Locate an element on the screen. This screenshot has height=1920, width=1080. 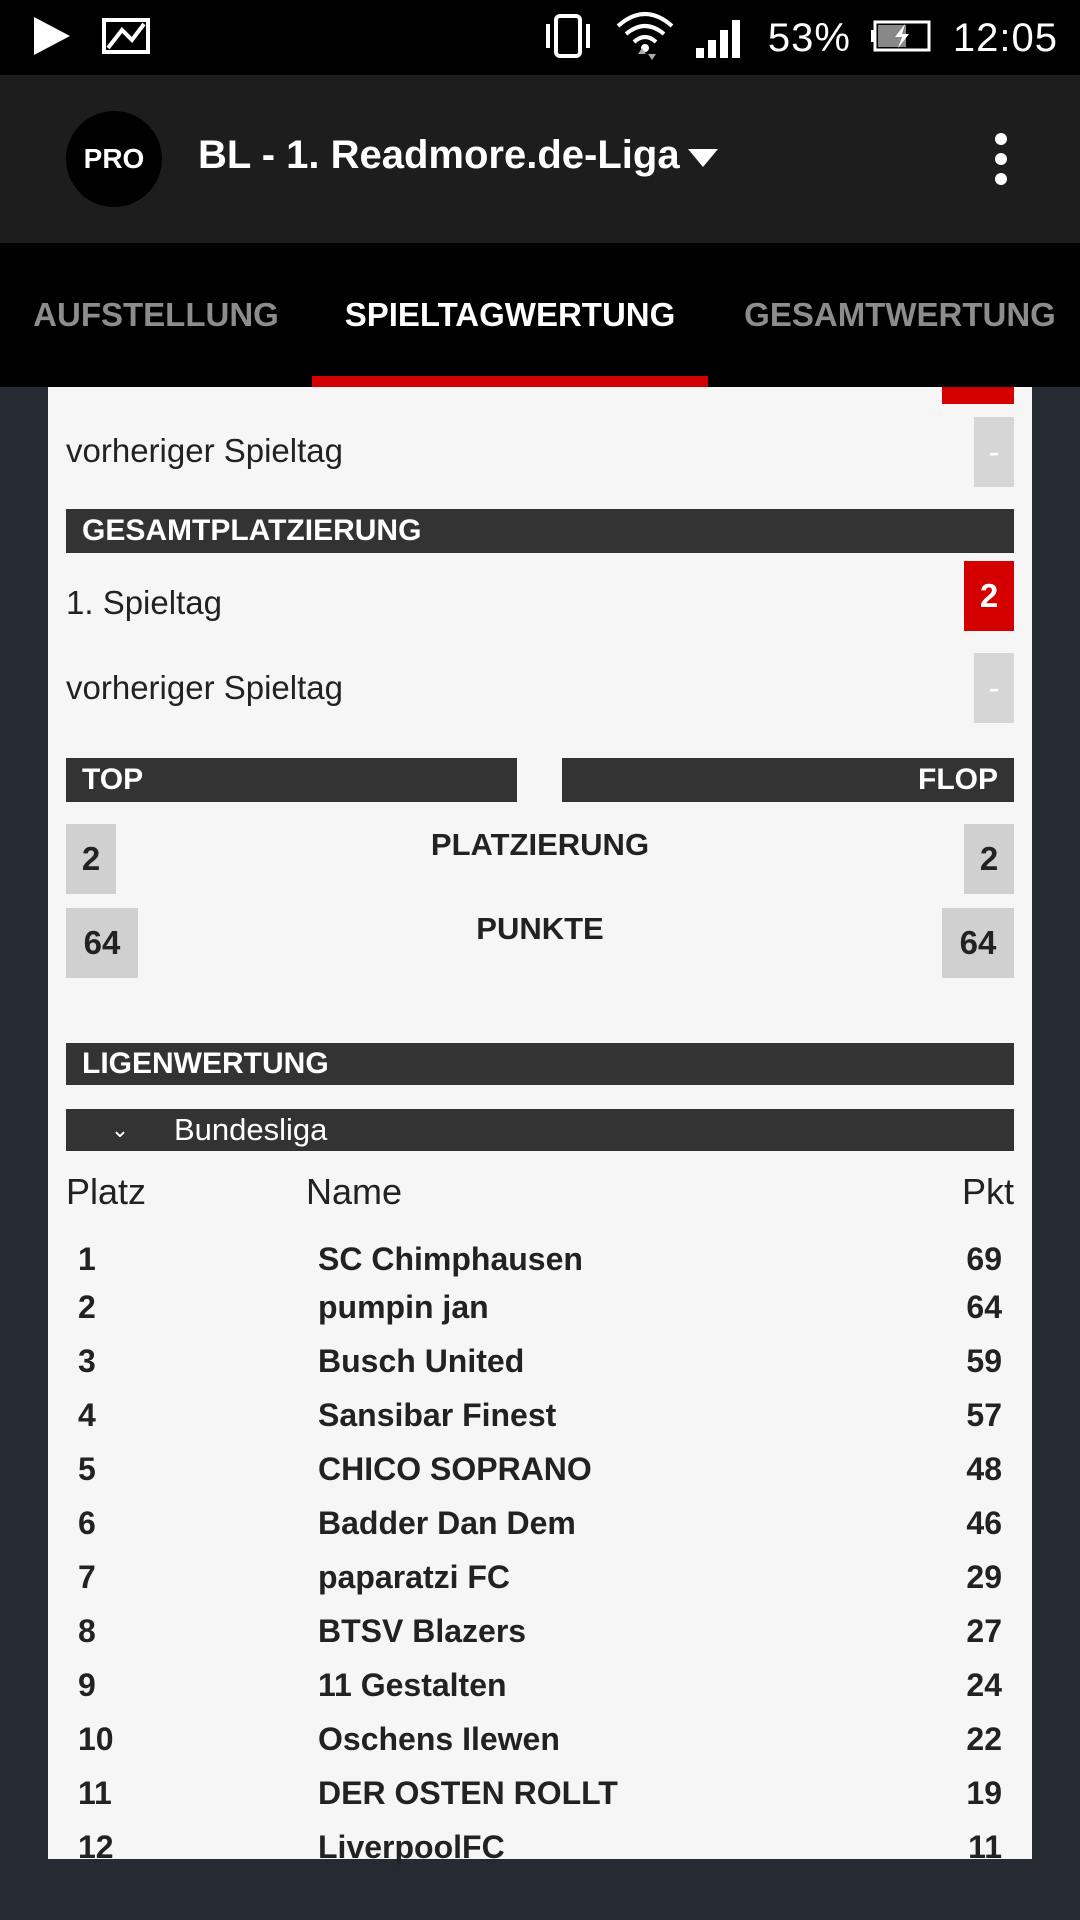
row-platz: 8 is located at coordinates (87, 1631).